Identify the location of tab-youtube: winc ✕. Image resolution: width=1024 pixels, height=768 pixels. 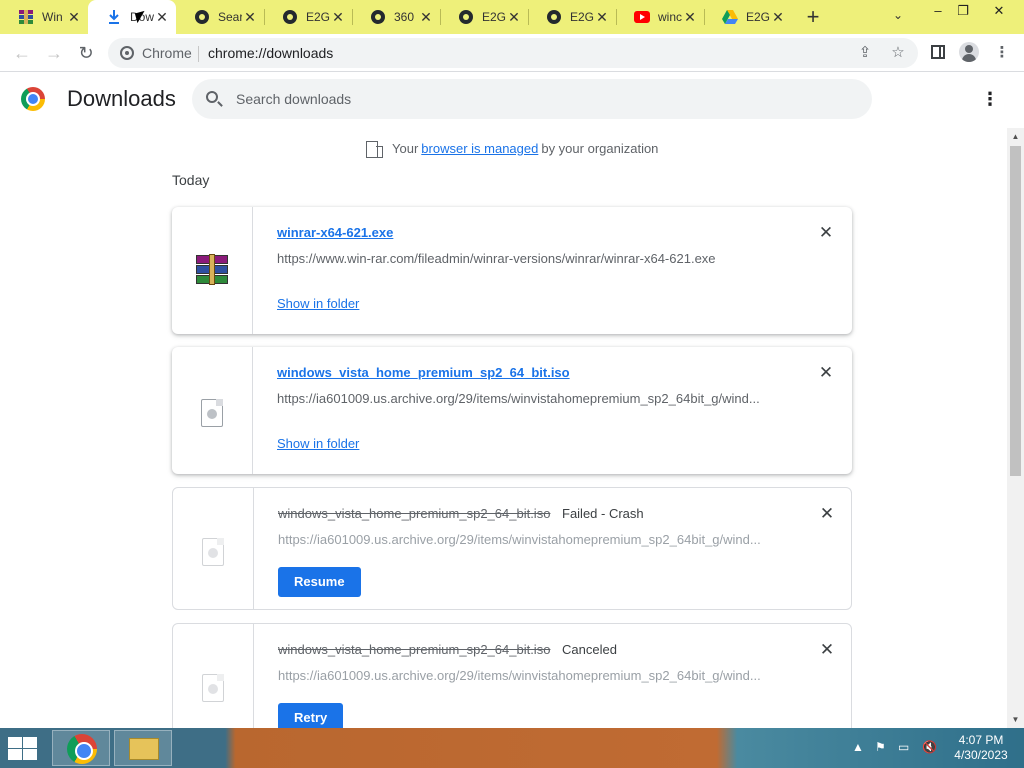
(660, 17).